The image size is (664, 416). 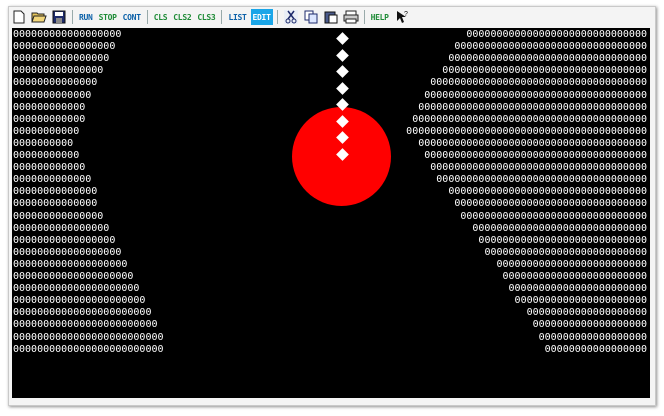 I want to click on save-disk-icon, so click(x=59, y=17).